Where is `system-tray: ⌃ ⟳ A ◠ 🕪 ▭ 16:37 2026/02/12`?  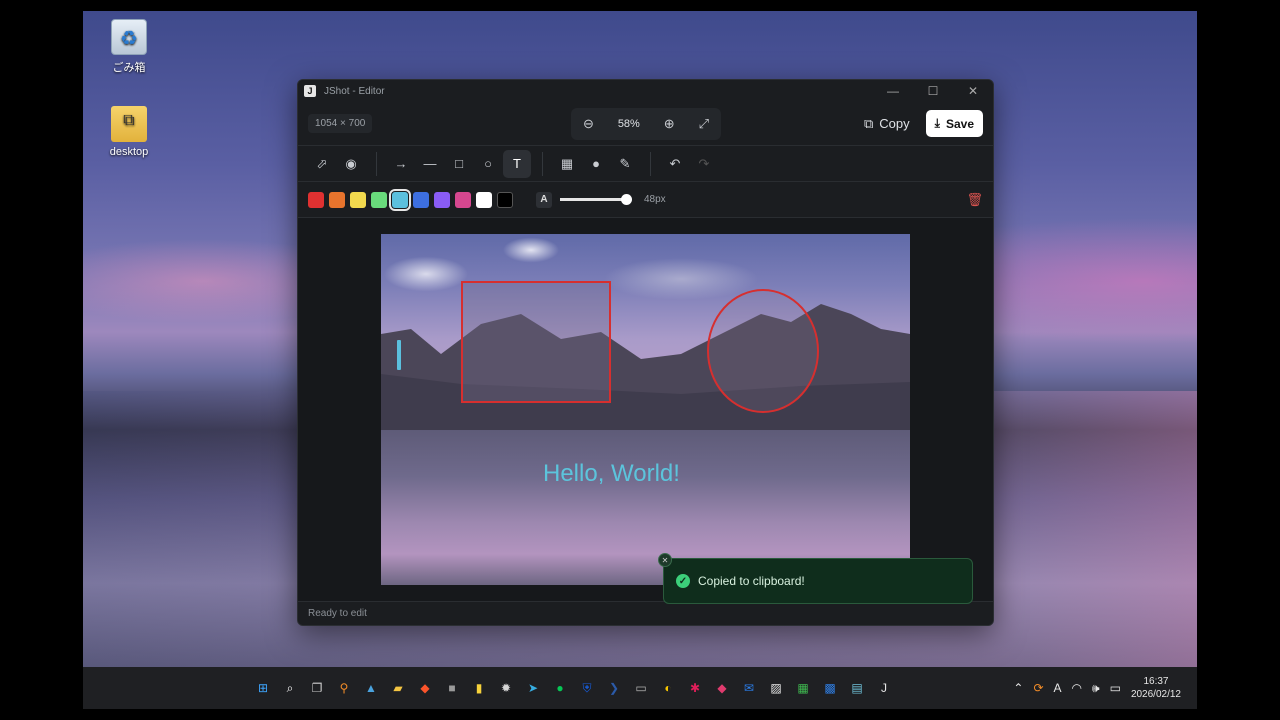 system-tray: ⌃ ⟳ A ◠ 🕪 ▭ 16:37 2026/02/12 is located at coordinates (1097, 688).